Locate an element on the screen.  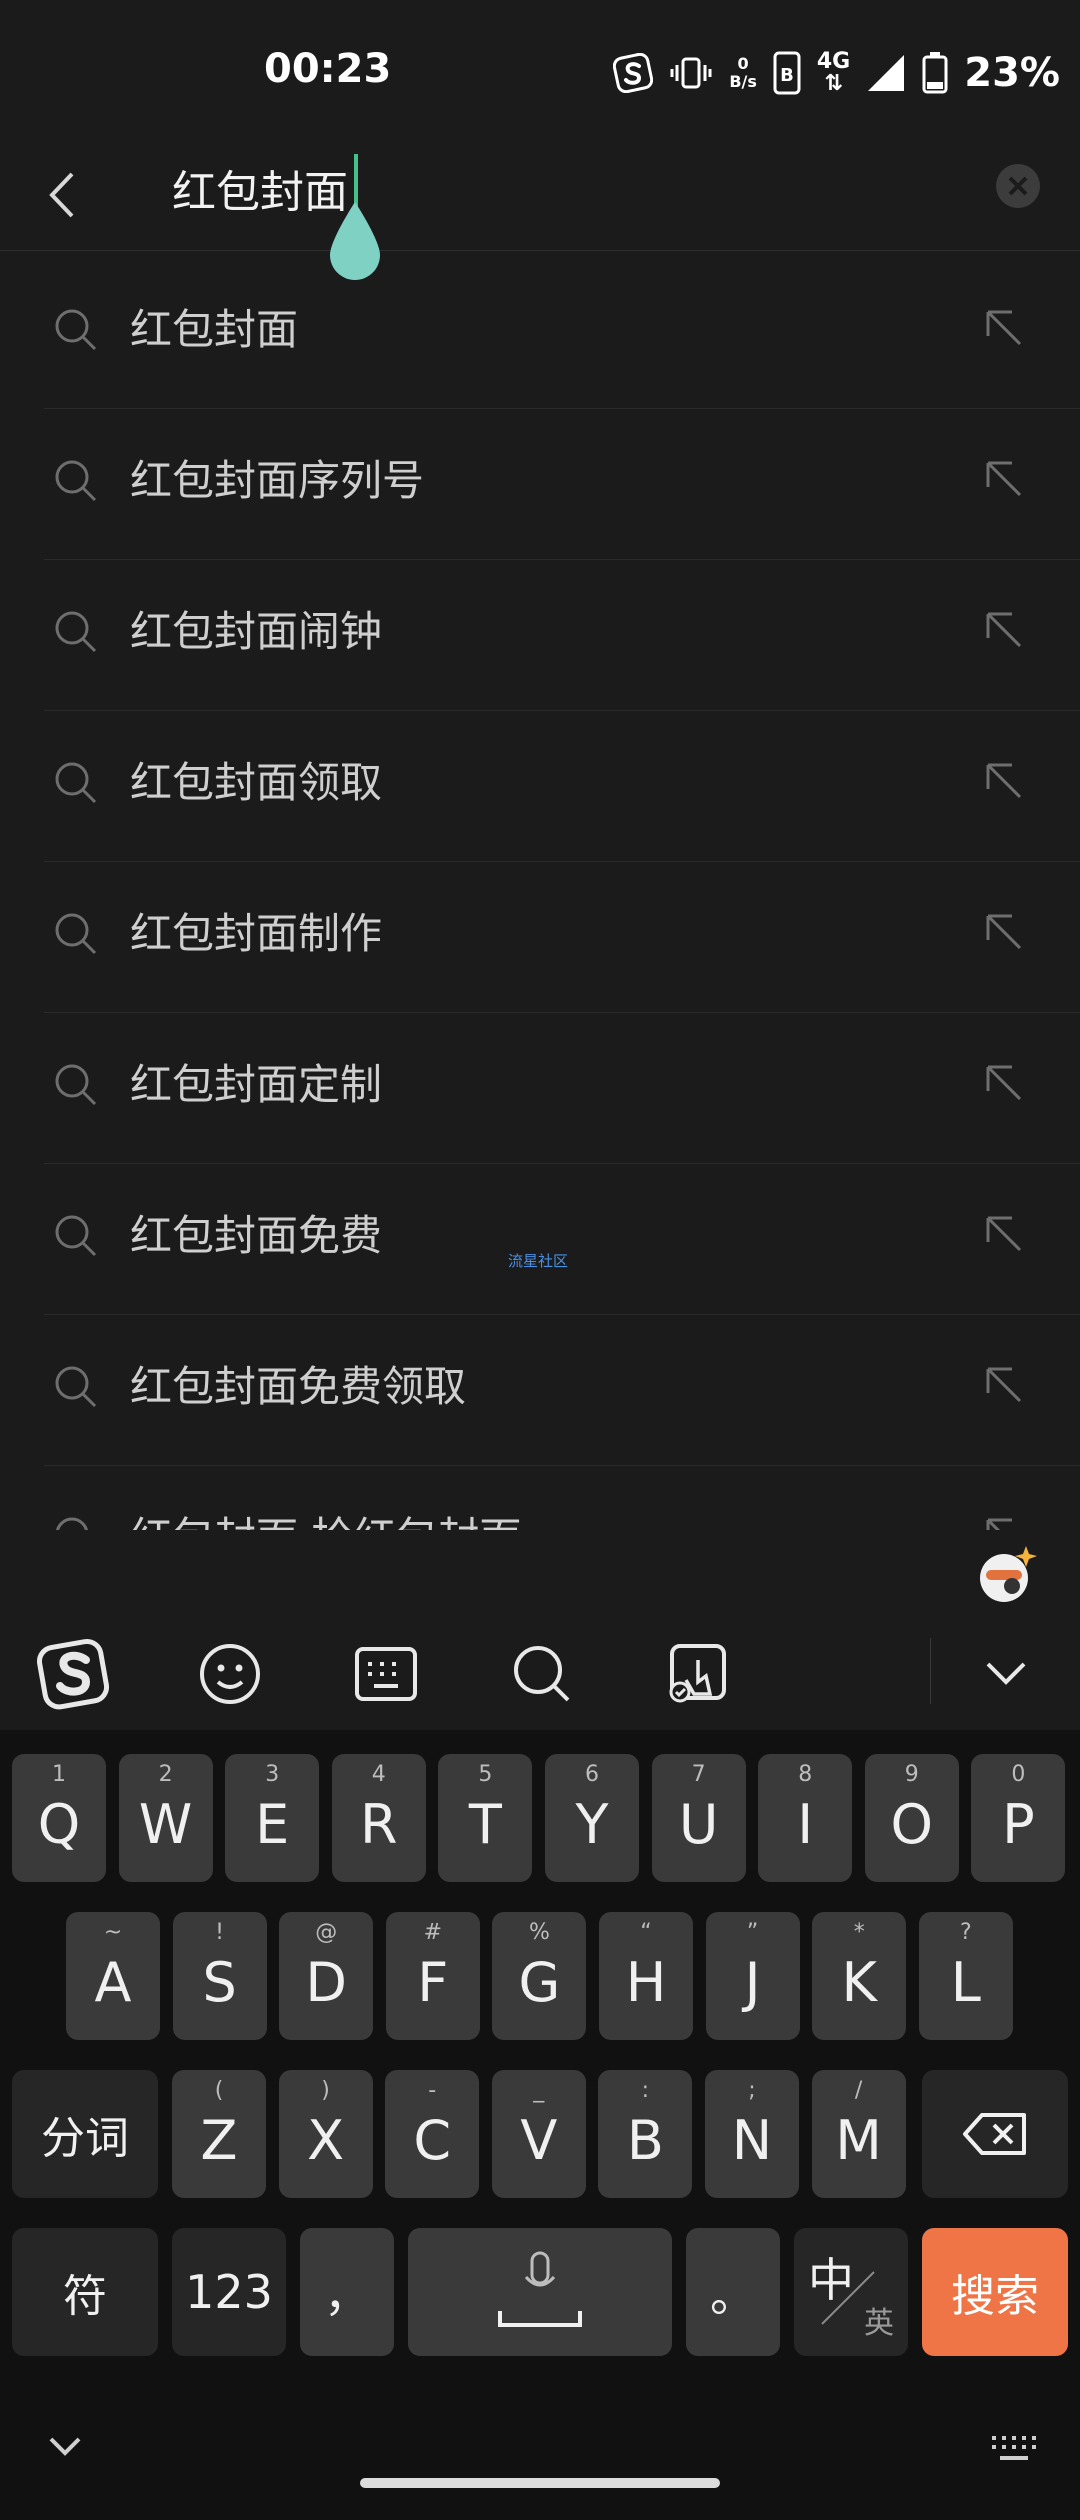
collapse-keyboard-button is located at coordinates (1006, 1674).